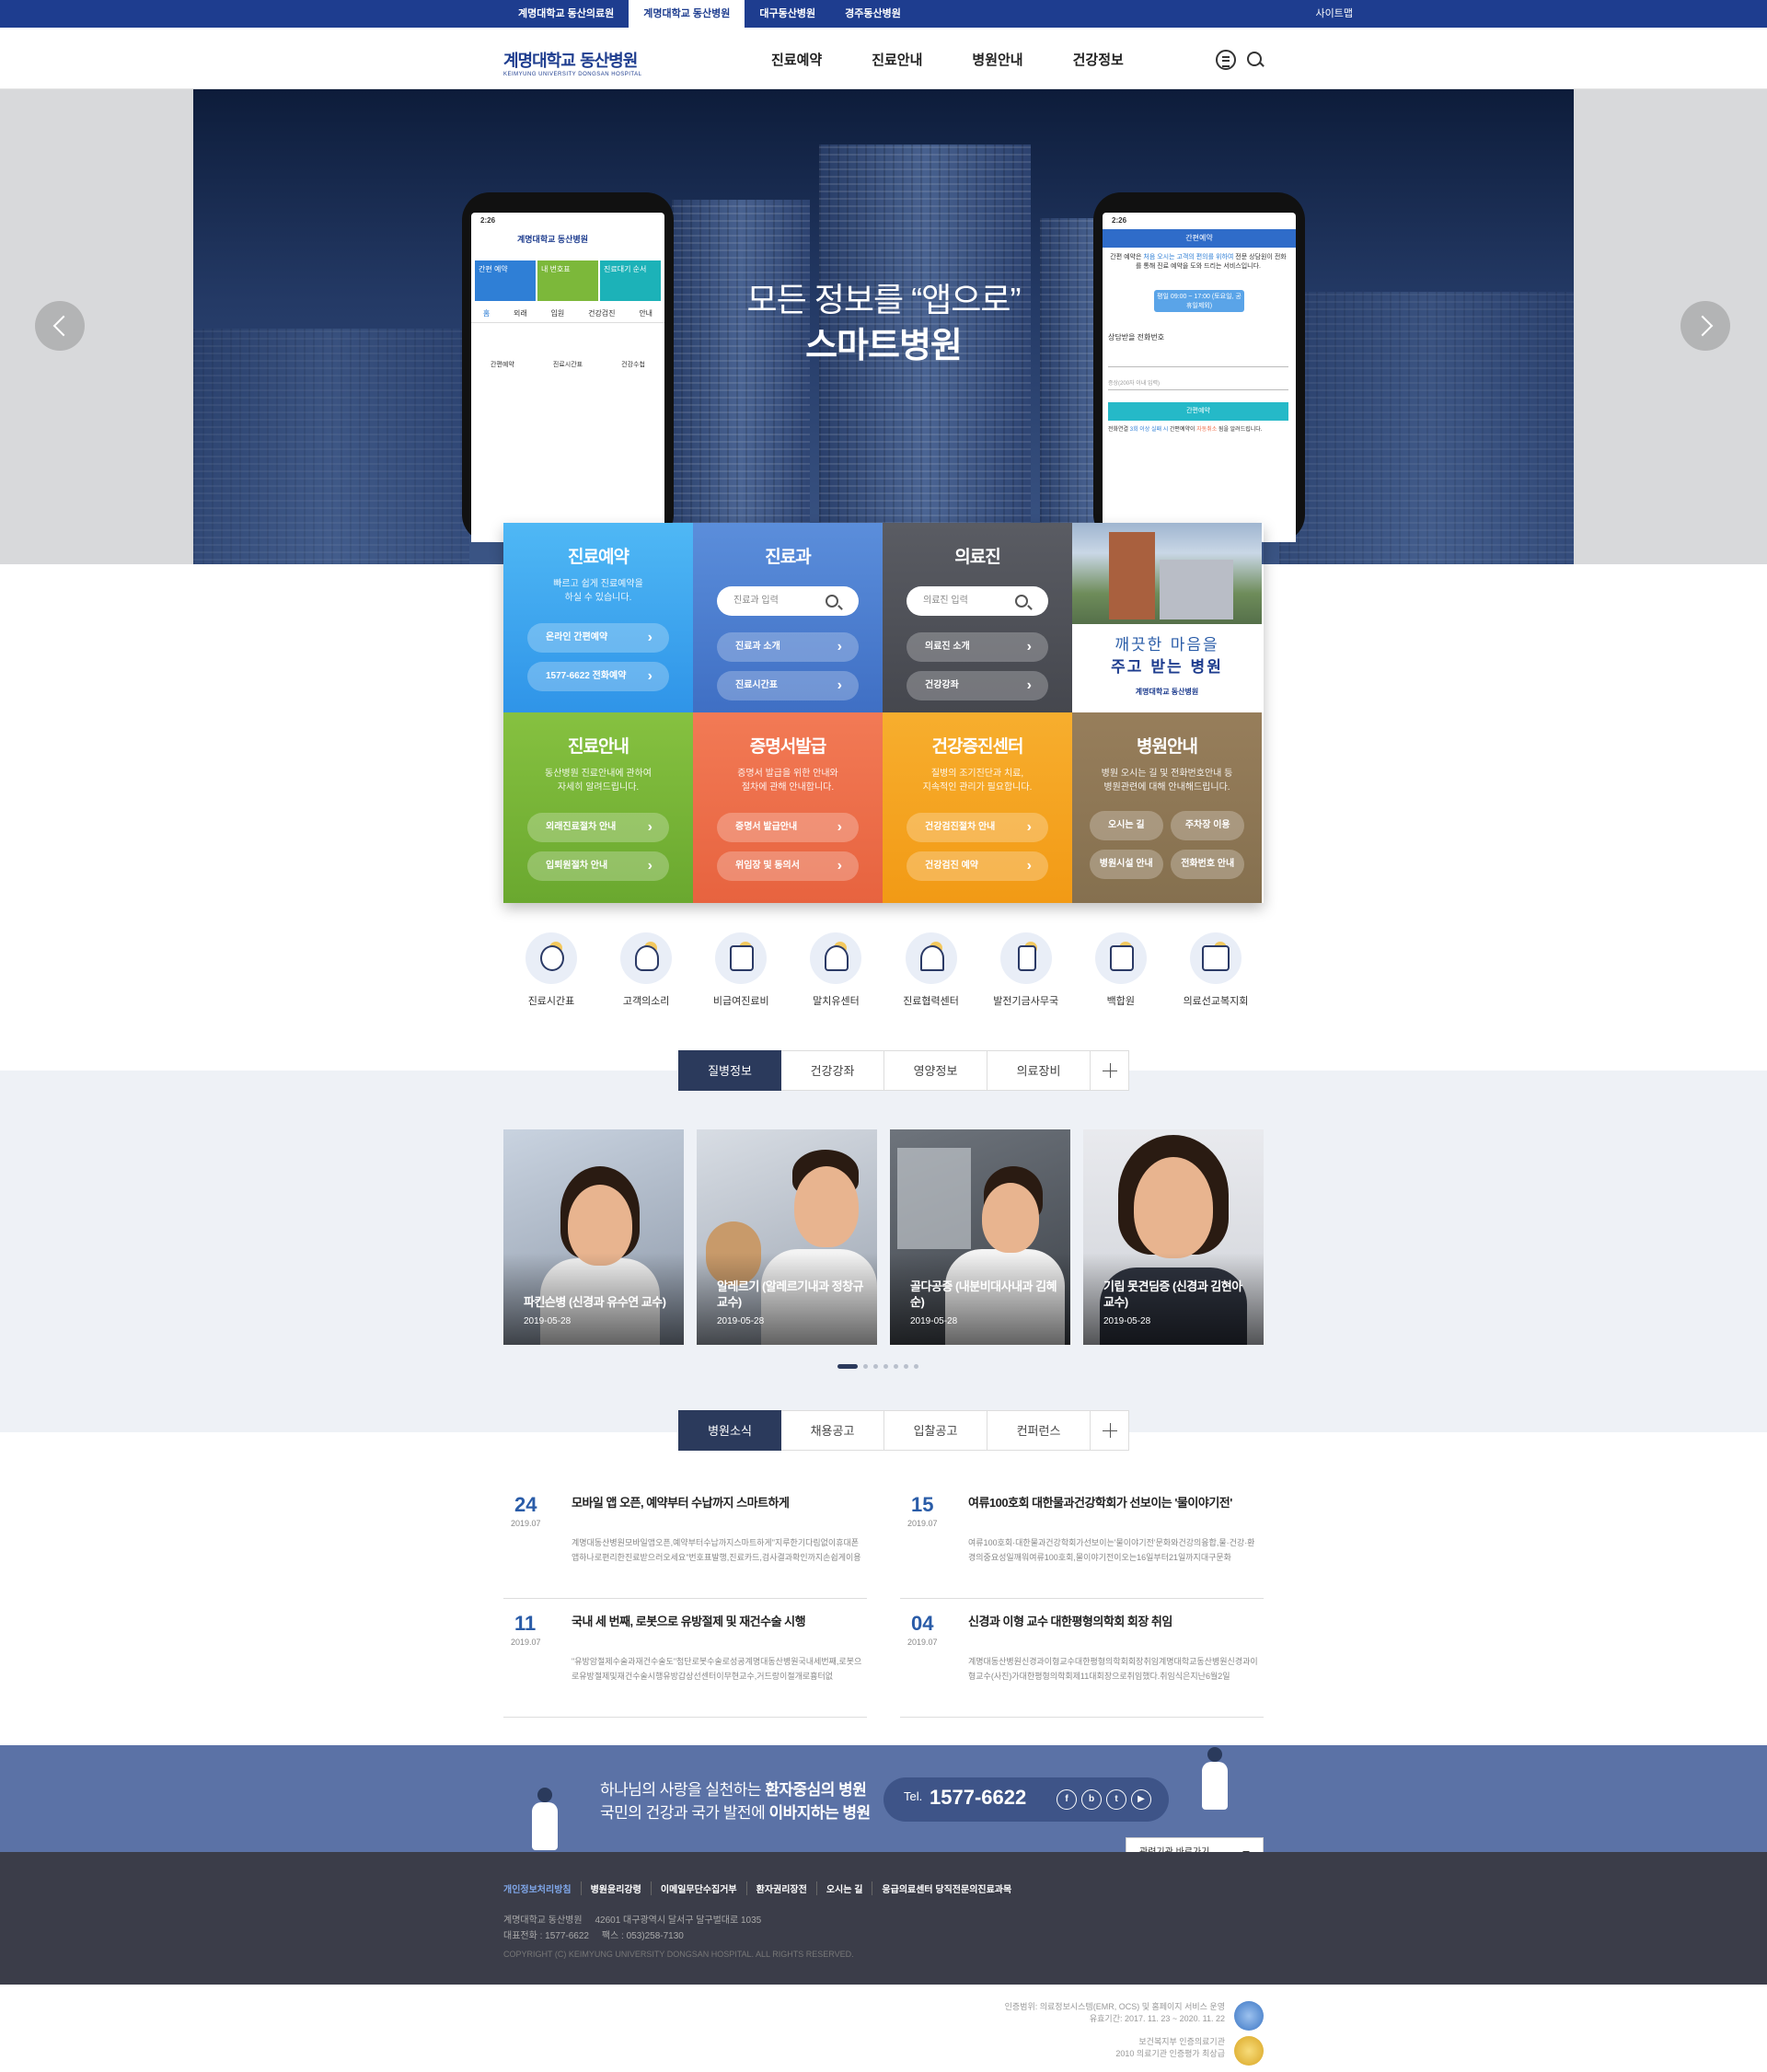 The height and width of the screenshot is (2072, 1767). What do you see at coordinates (526, 1524) in the screenshot?
I see `news-yearmonth: 2019.07` at bounding box center [526, 1524].